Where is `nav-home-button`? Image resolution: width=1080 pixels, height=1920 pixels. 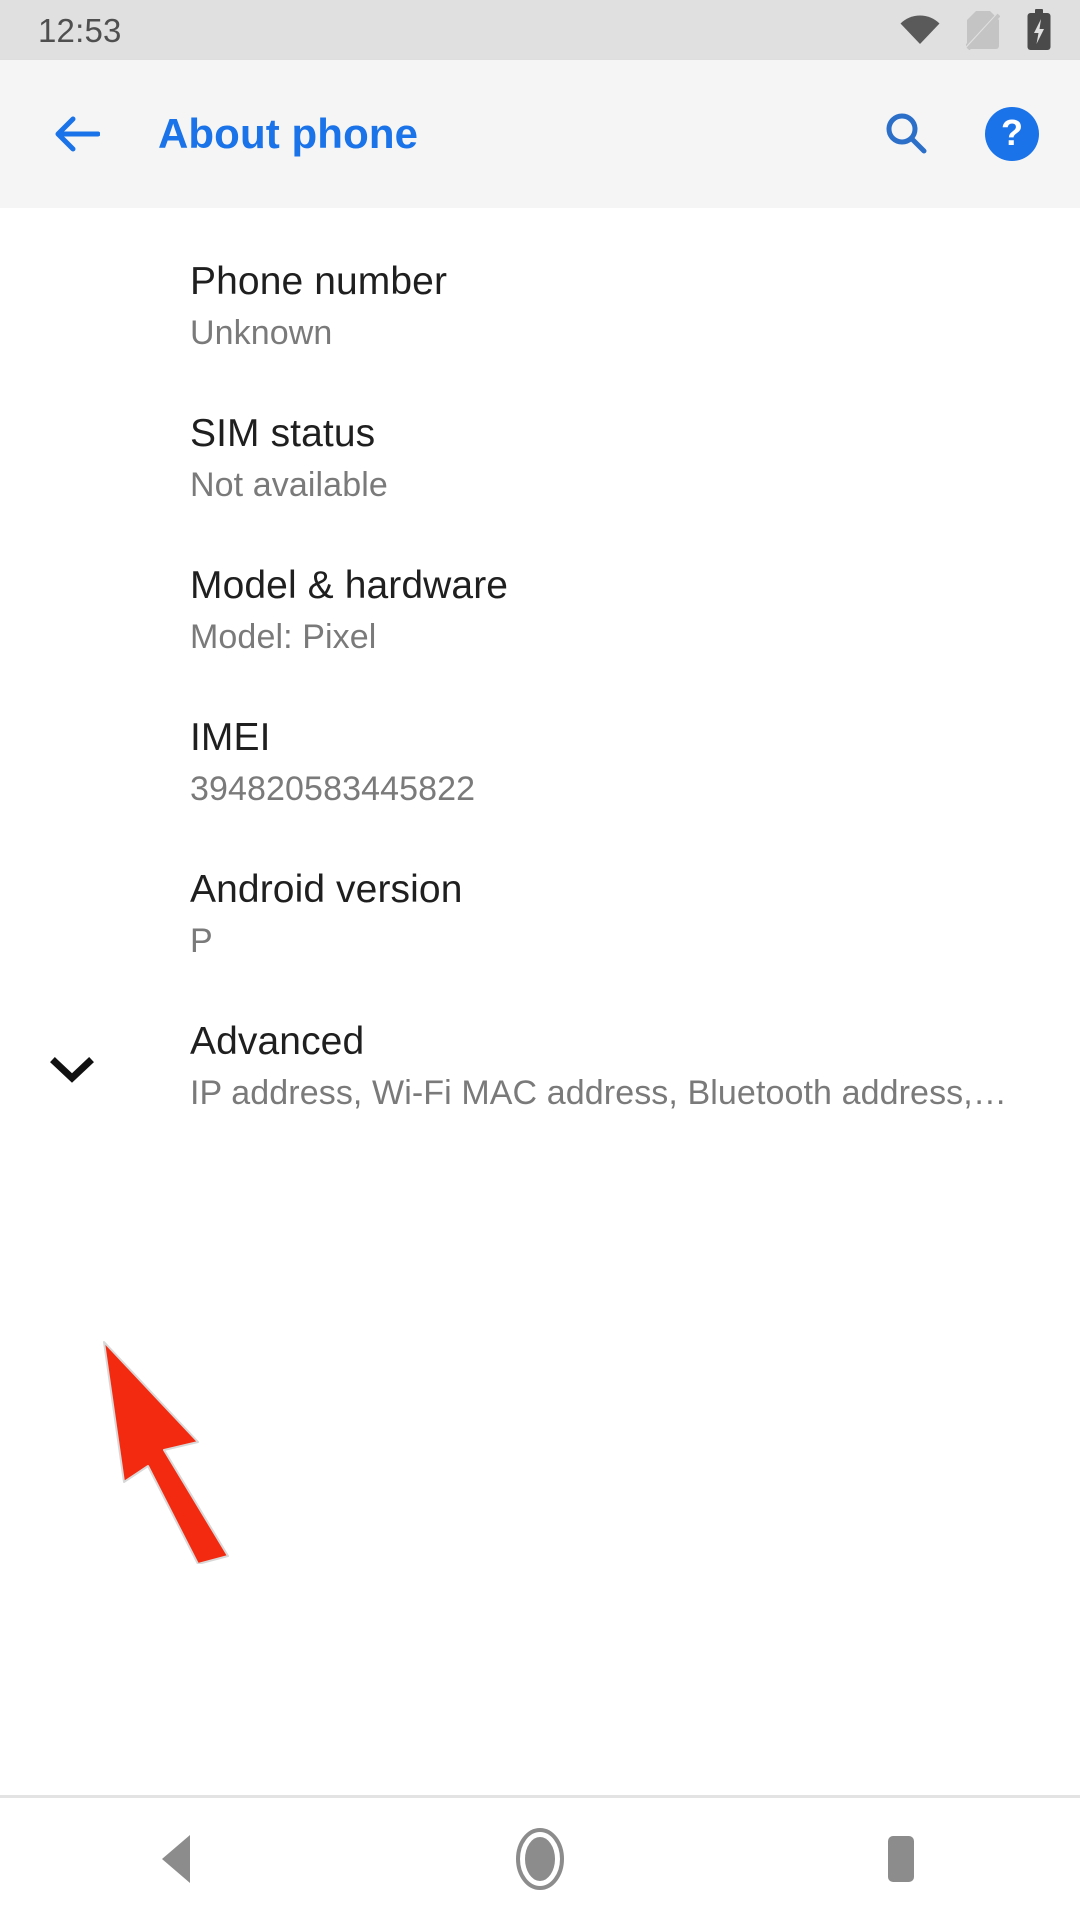 nav-home-button is located at coordinates (540, 1859).